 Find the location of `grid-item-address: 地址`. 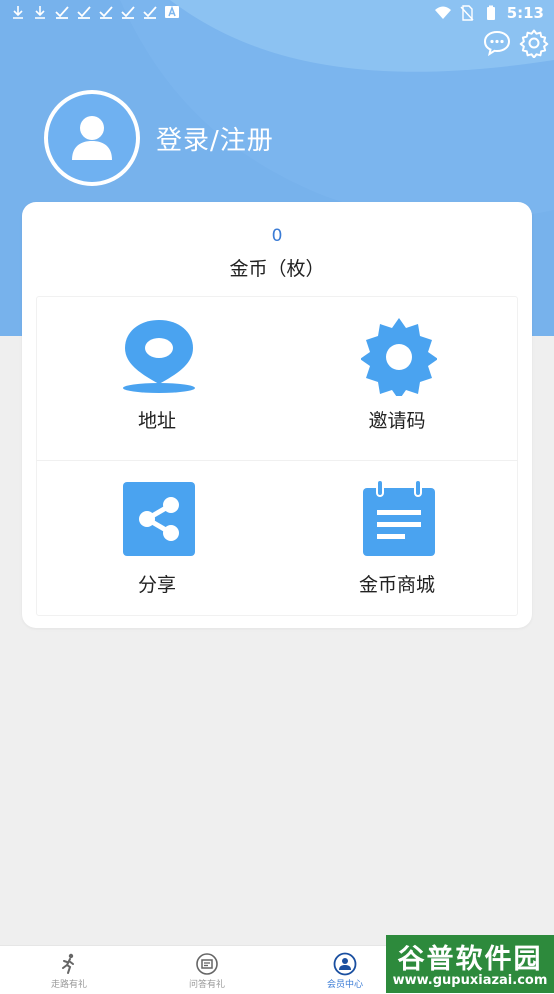

grid-item-address: 地址 is located at coordinates (157, 389).